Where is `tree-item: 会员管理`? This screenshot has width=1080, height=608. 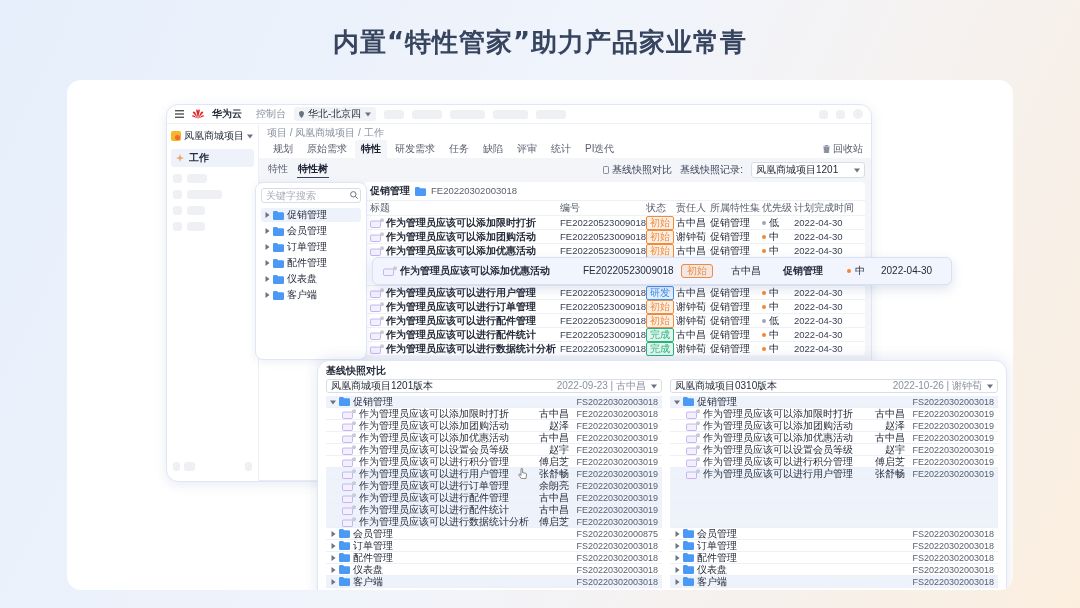
tree-item: 会员管理 is located at coordinates (311, 231).